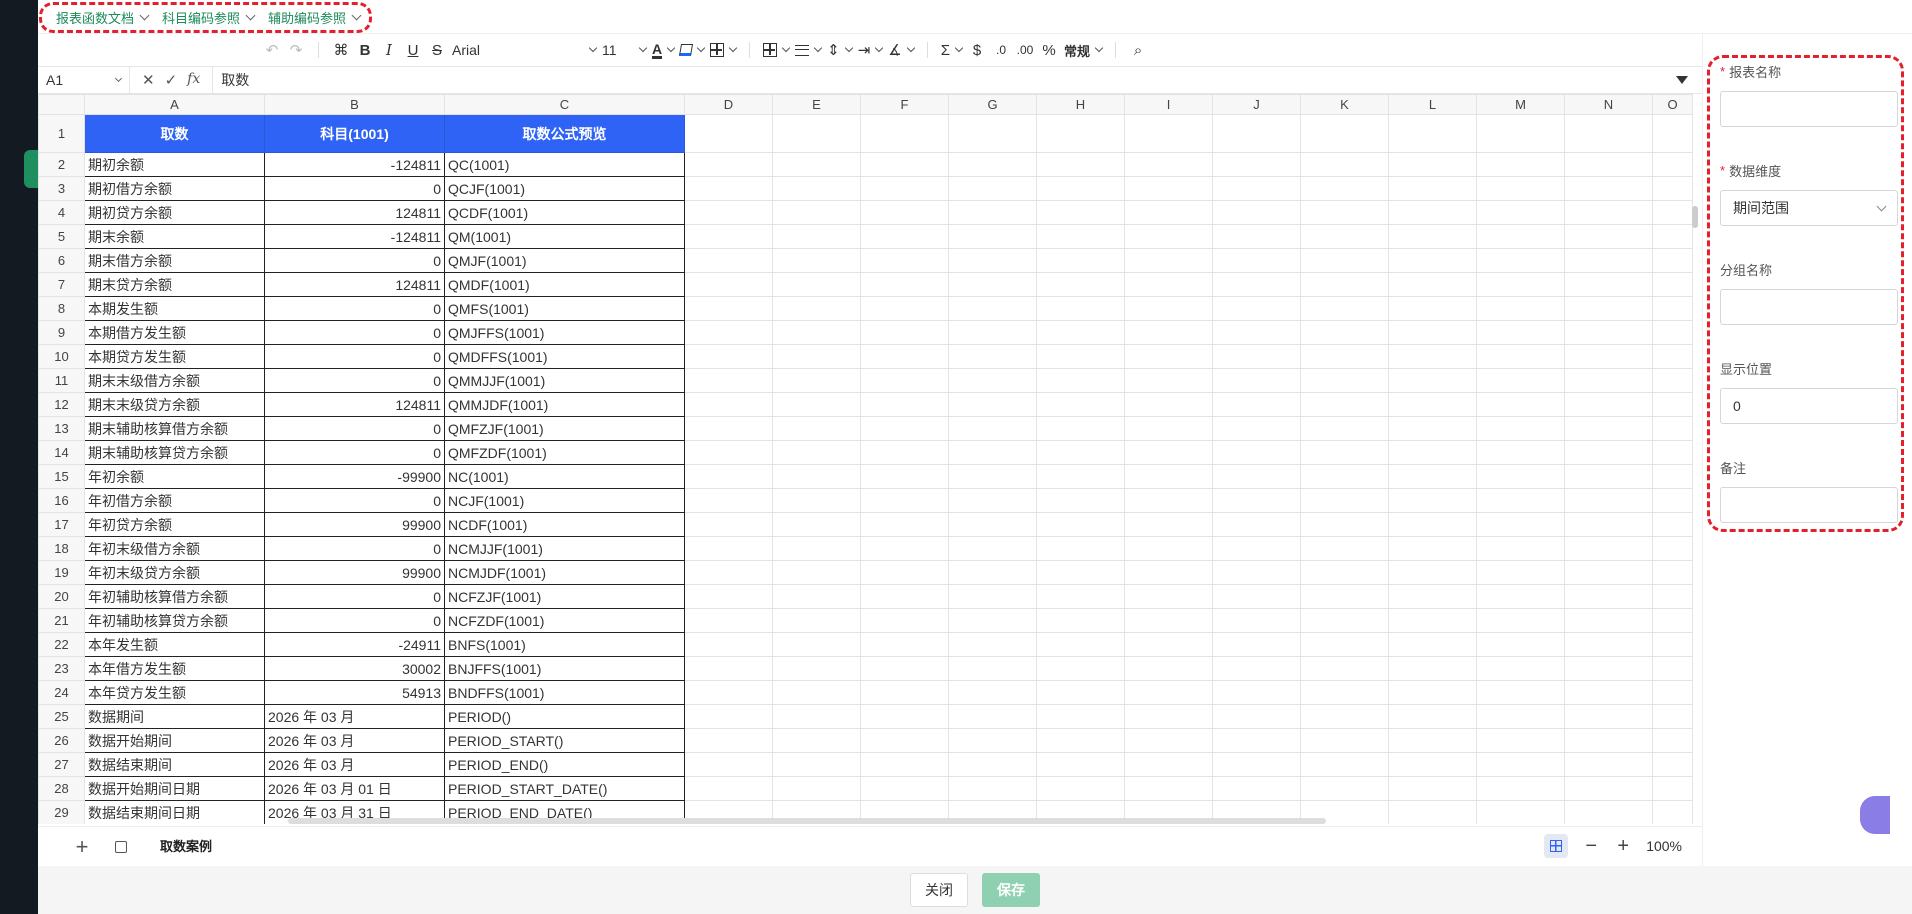  Describe the element at coordinates (174, 236) in the screenshot. I see `cell-a: 期末余额` at that location.